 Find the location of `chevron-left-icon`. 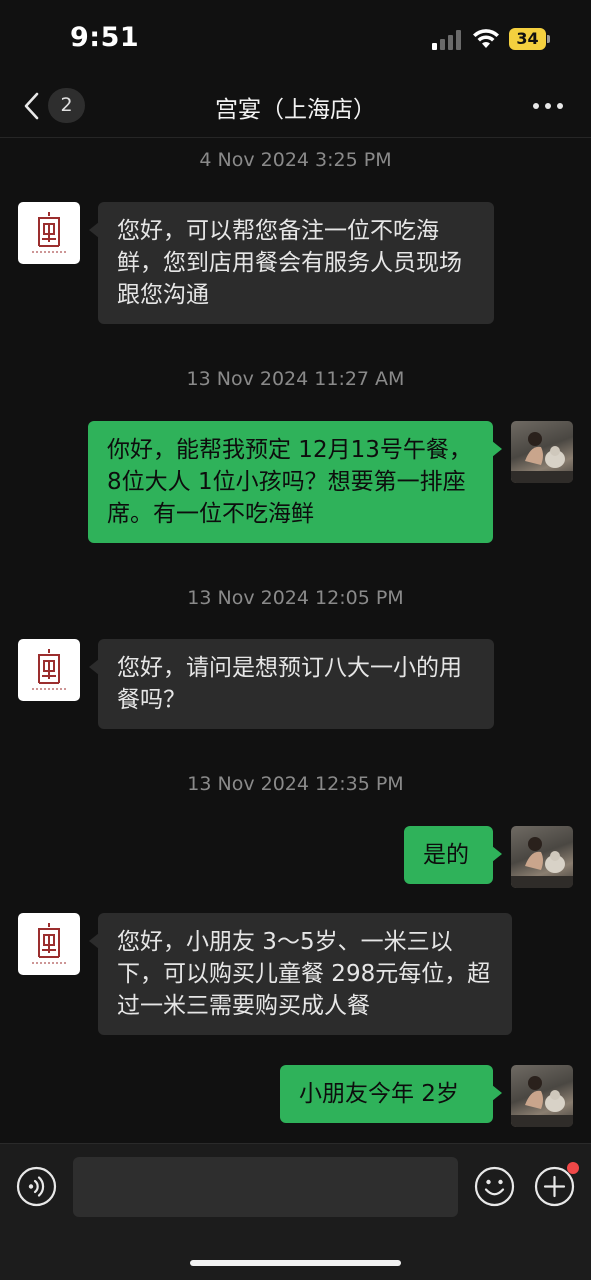

chevron-left-icon is located at coordinates (32, 106).